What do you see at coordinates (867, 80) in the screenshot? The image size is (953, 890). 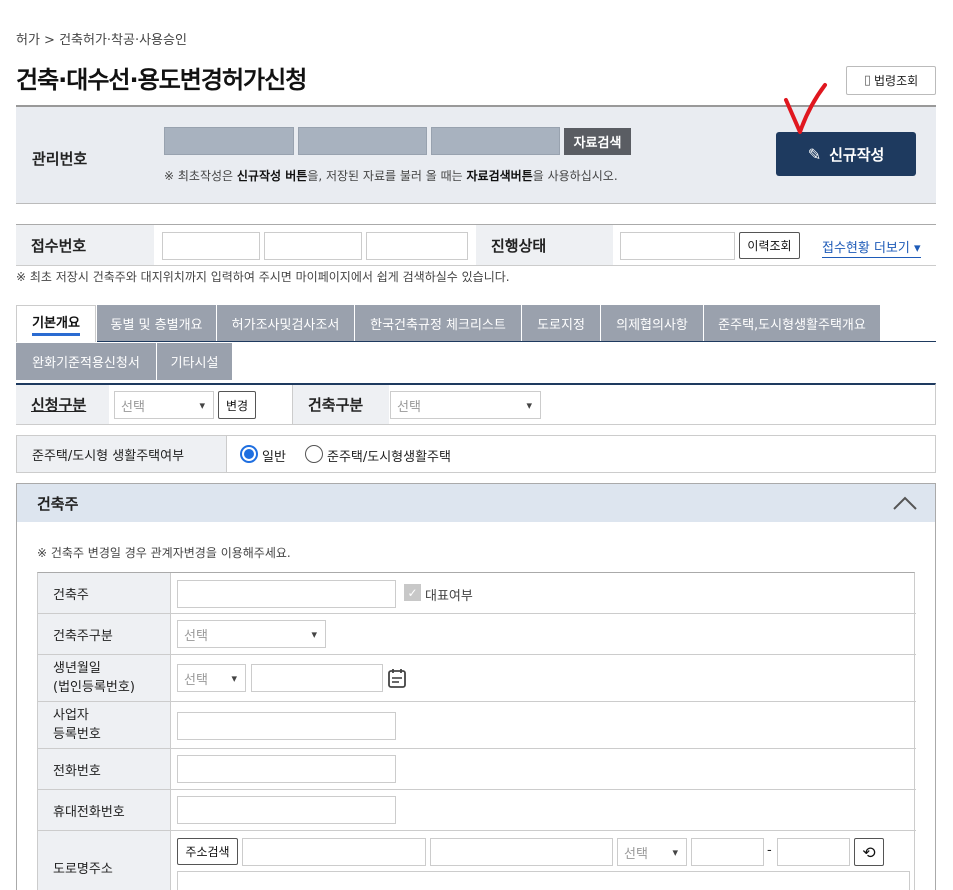 I see `document-icon: ▯` at bounding box center [867, 80].